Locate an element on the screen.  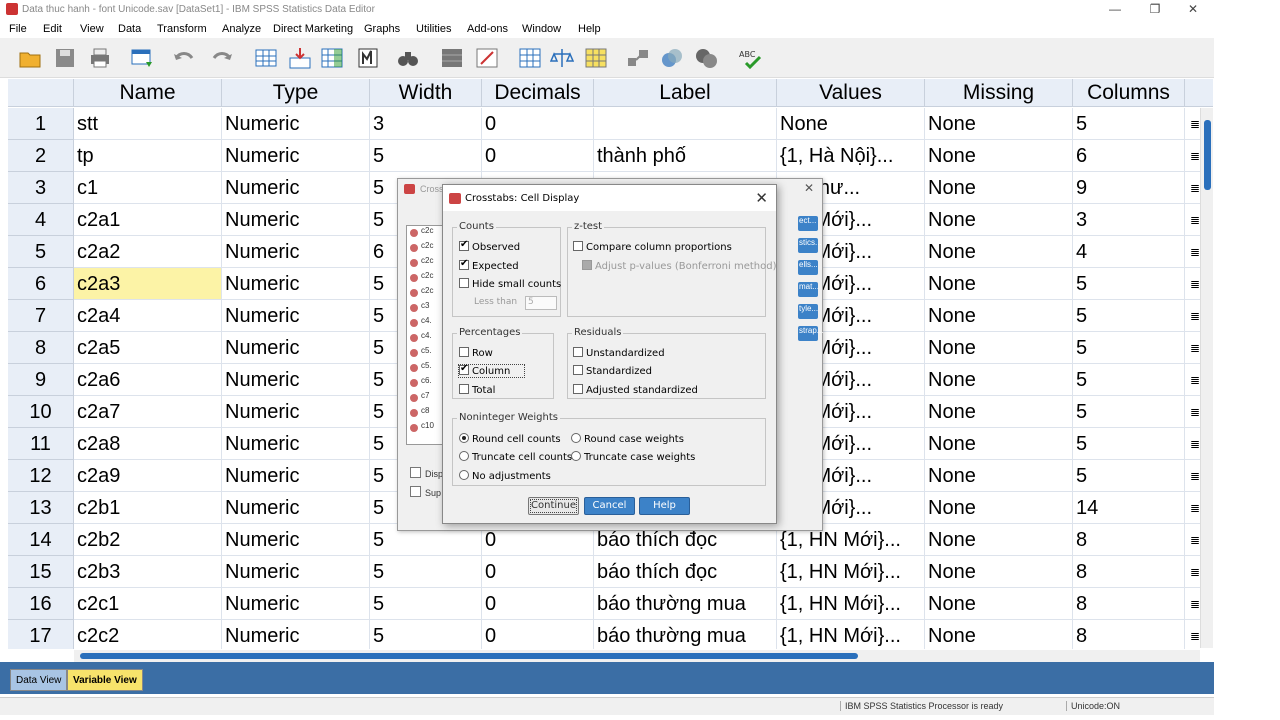
total-checkbox: Total is located at coordinates (477, 390).